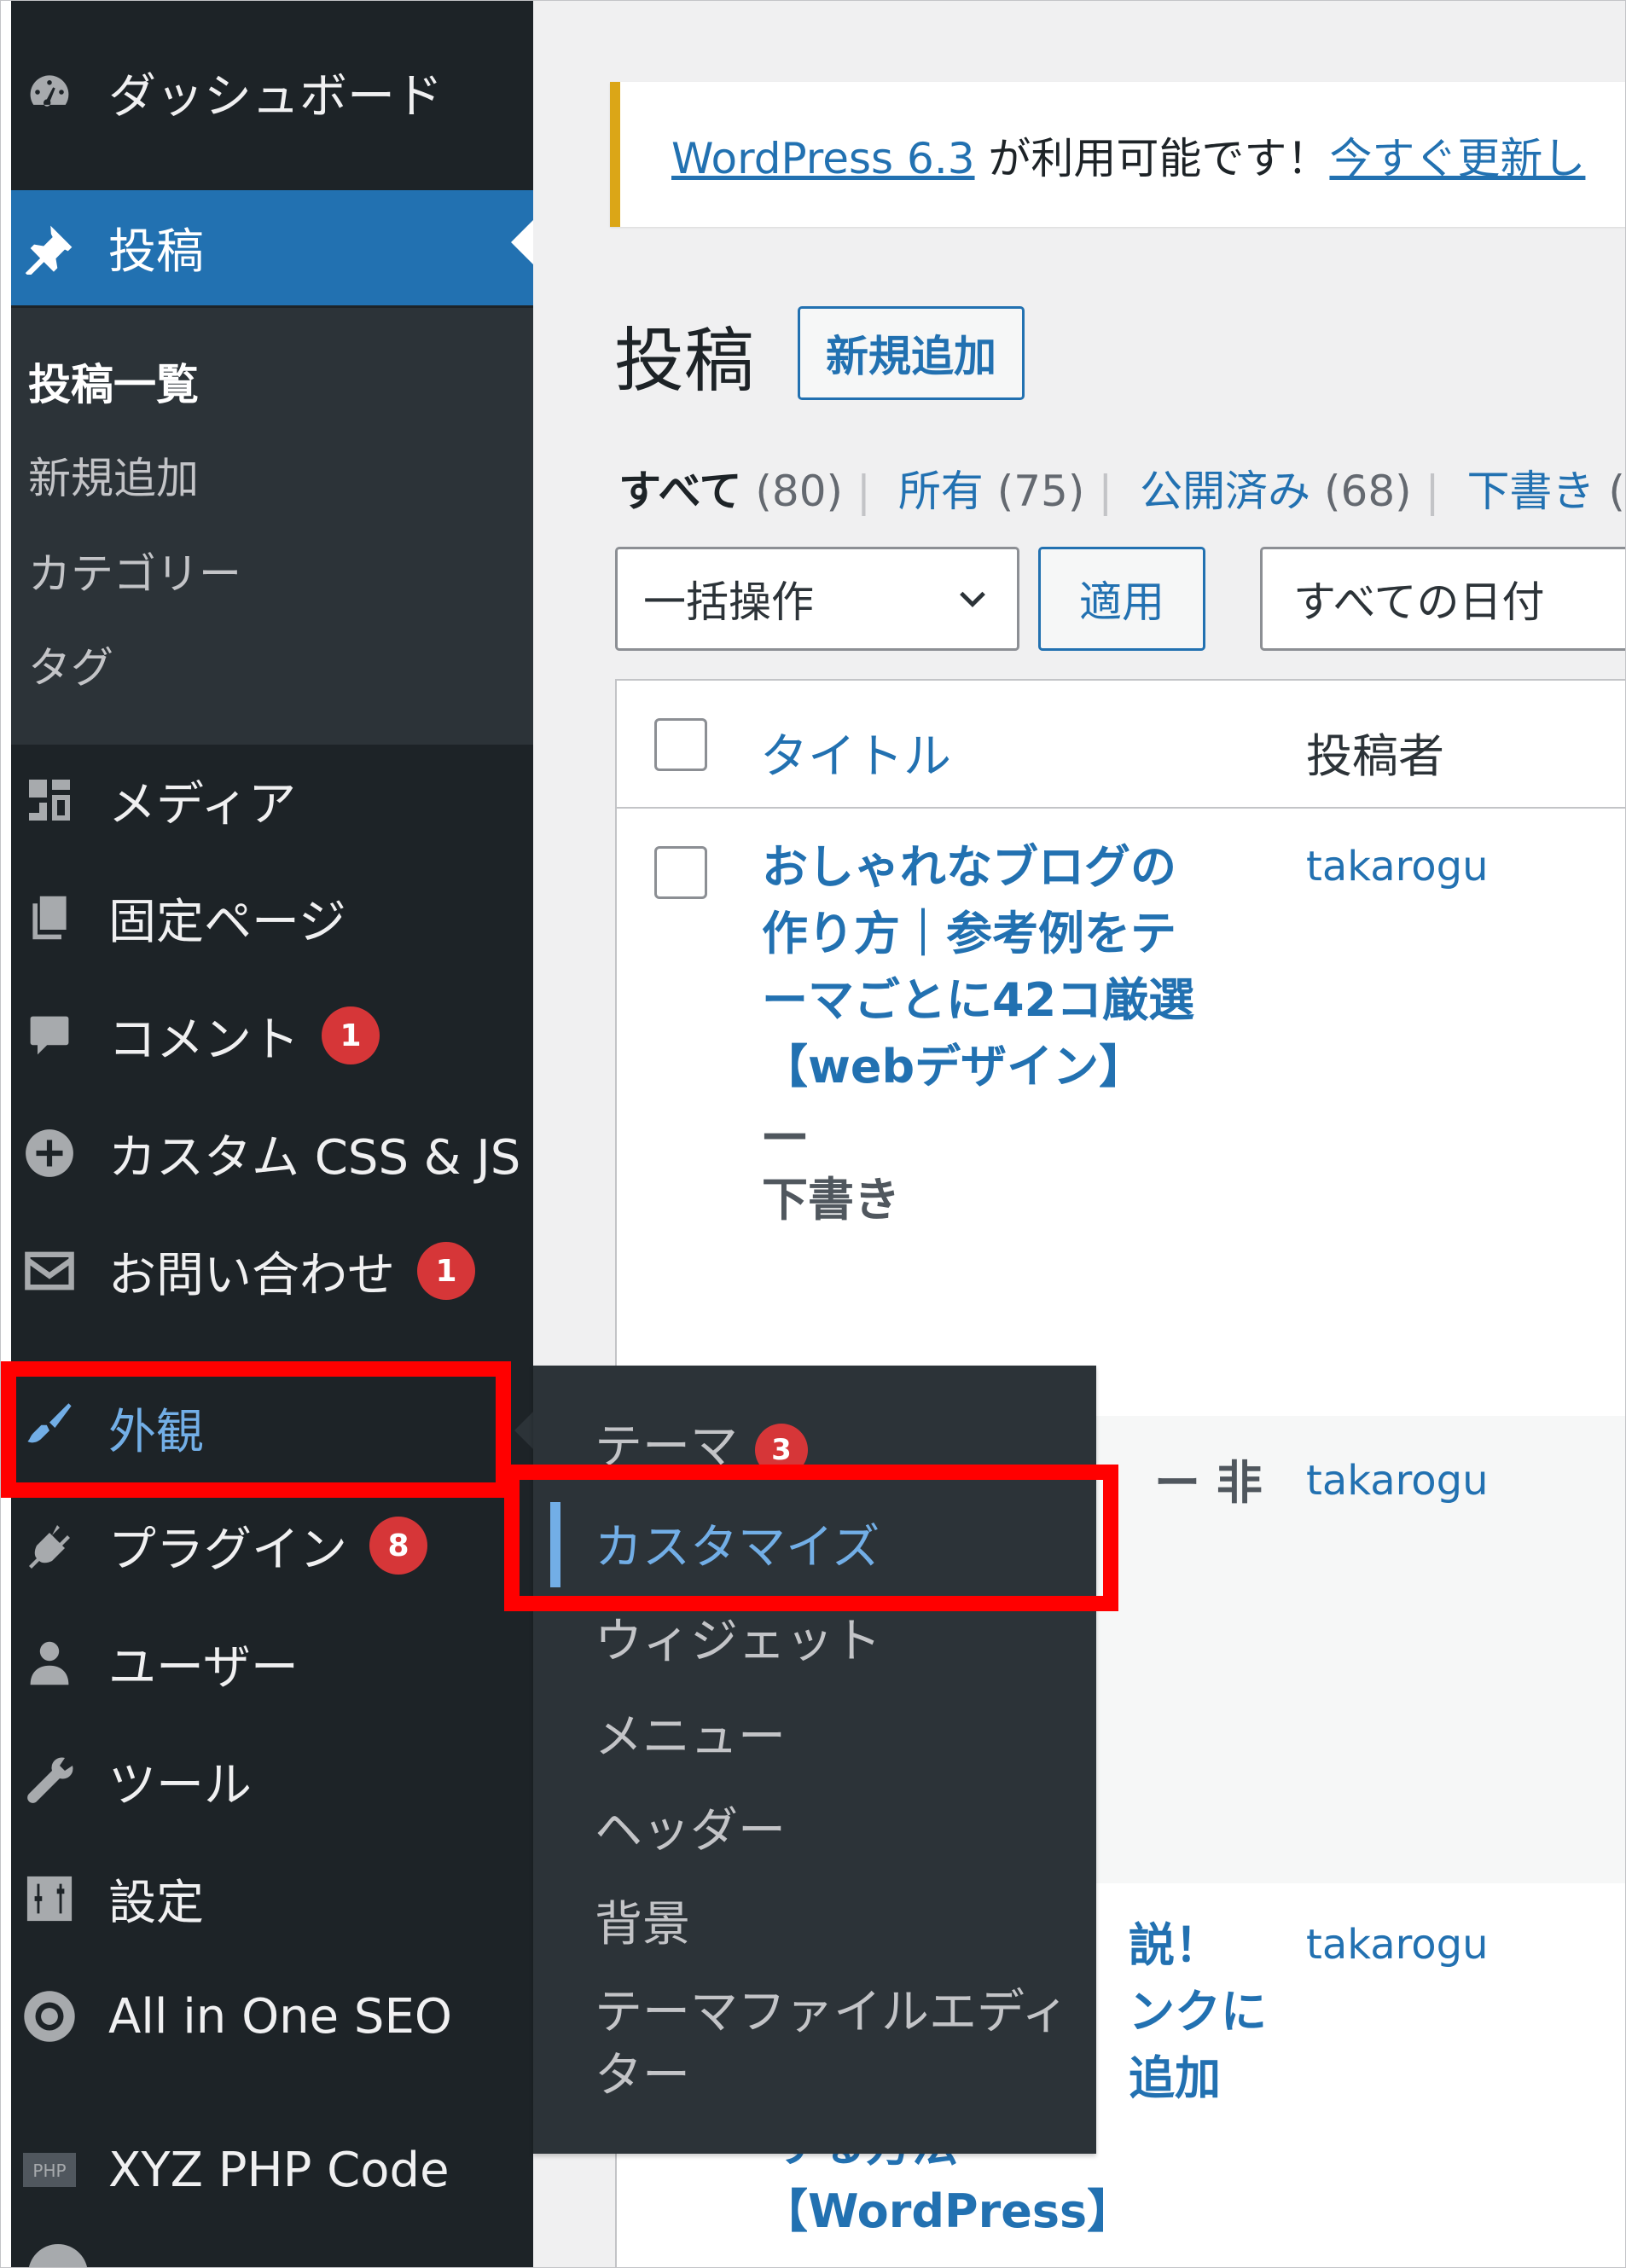 This screenshot has width=1626, height=2268. Describe the element at coordinates (272, 1899) in the screenshot. I see `menu-settings: 設定` at that location.